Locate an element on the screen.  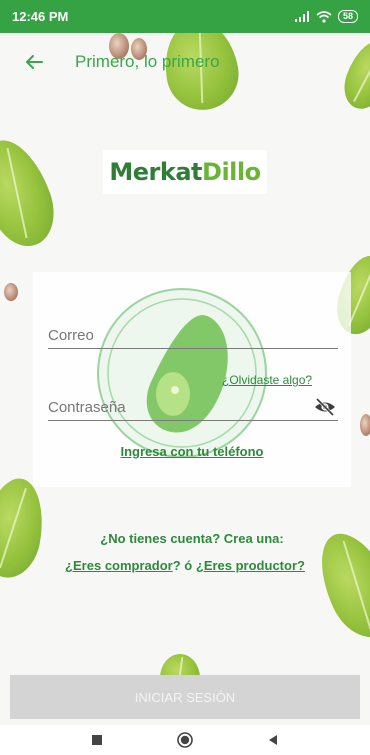
password-input is located at coordinates (193, 409).